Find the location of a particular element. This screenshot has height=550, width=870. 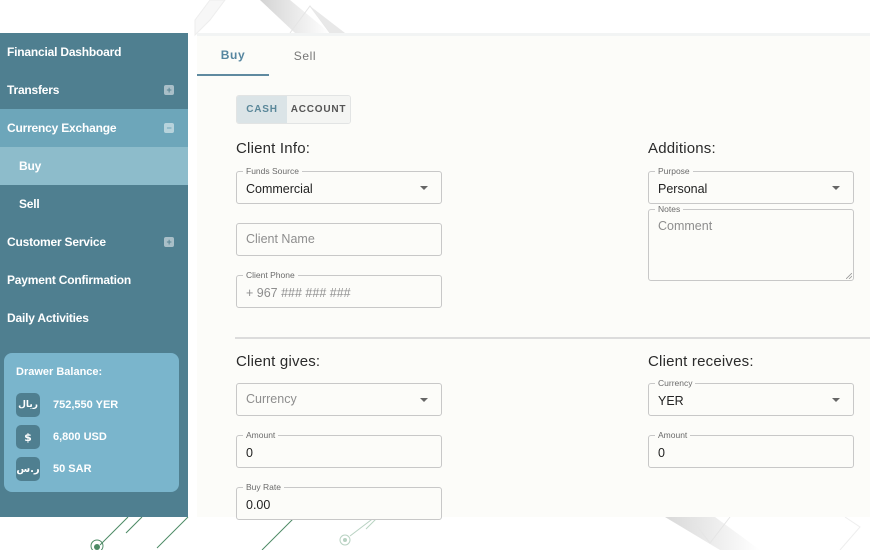

field-label: Purpose is located at coordinates (674, 171).